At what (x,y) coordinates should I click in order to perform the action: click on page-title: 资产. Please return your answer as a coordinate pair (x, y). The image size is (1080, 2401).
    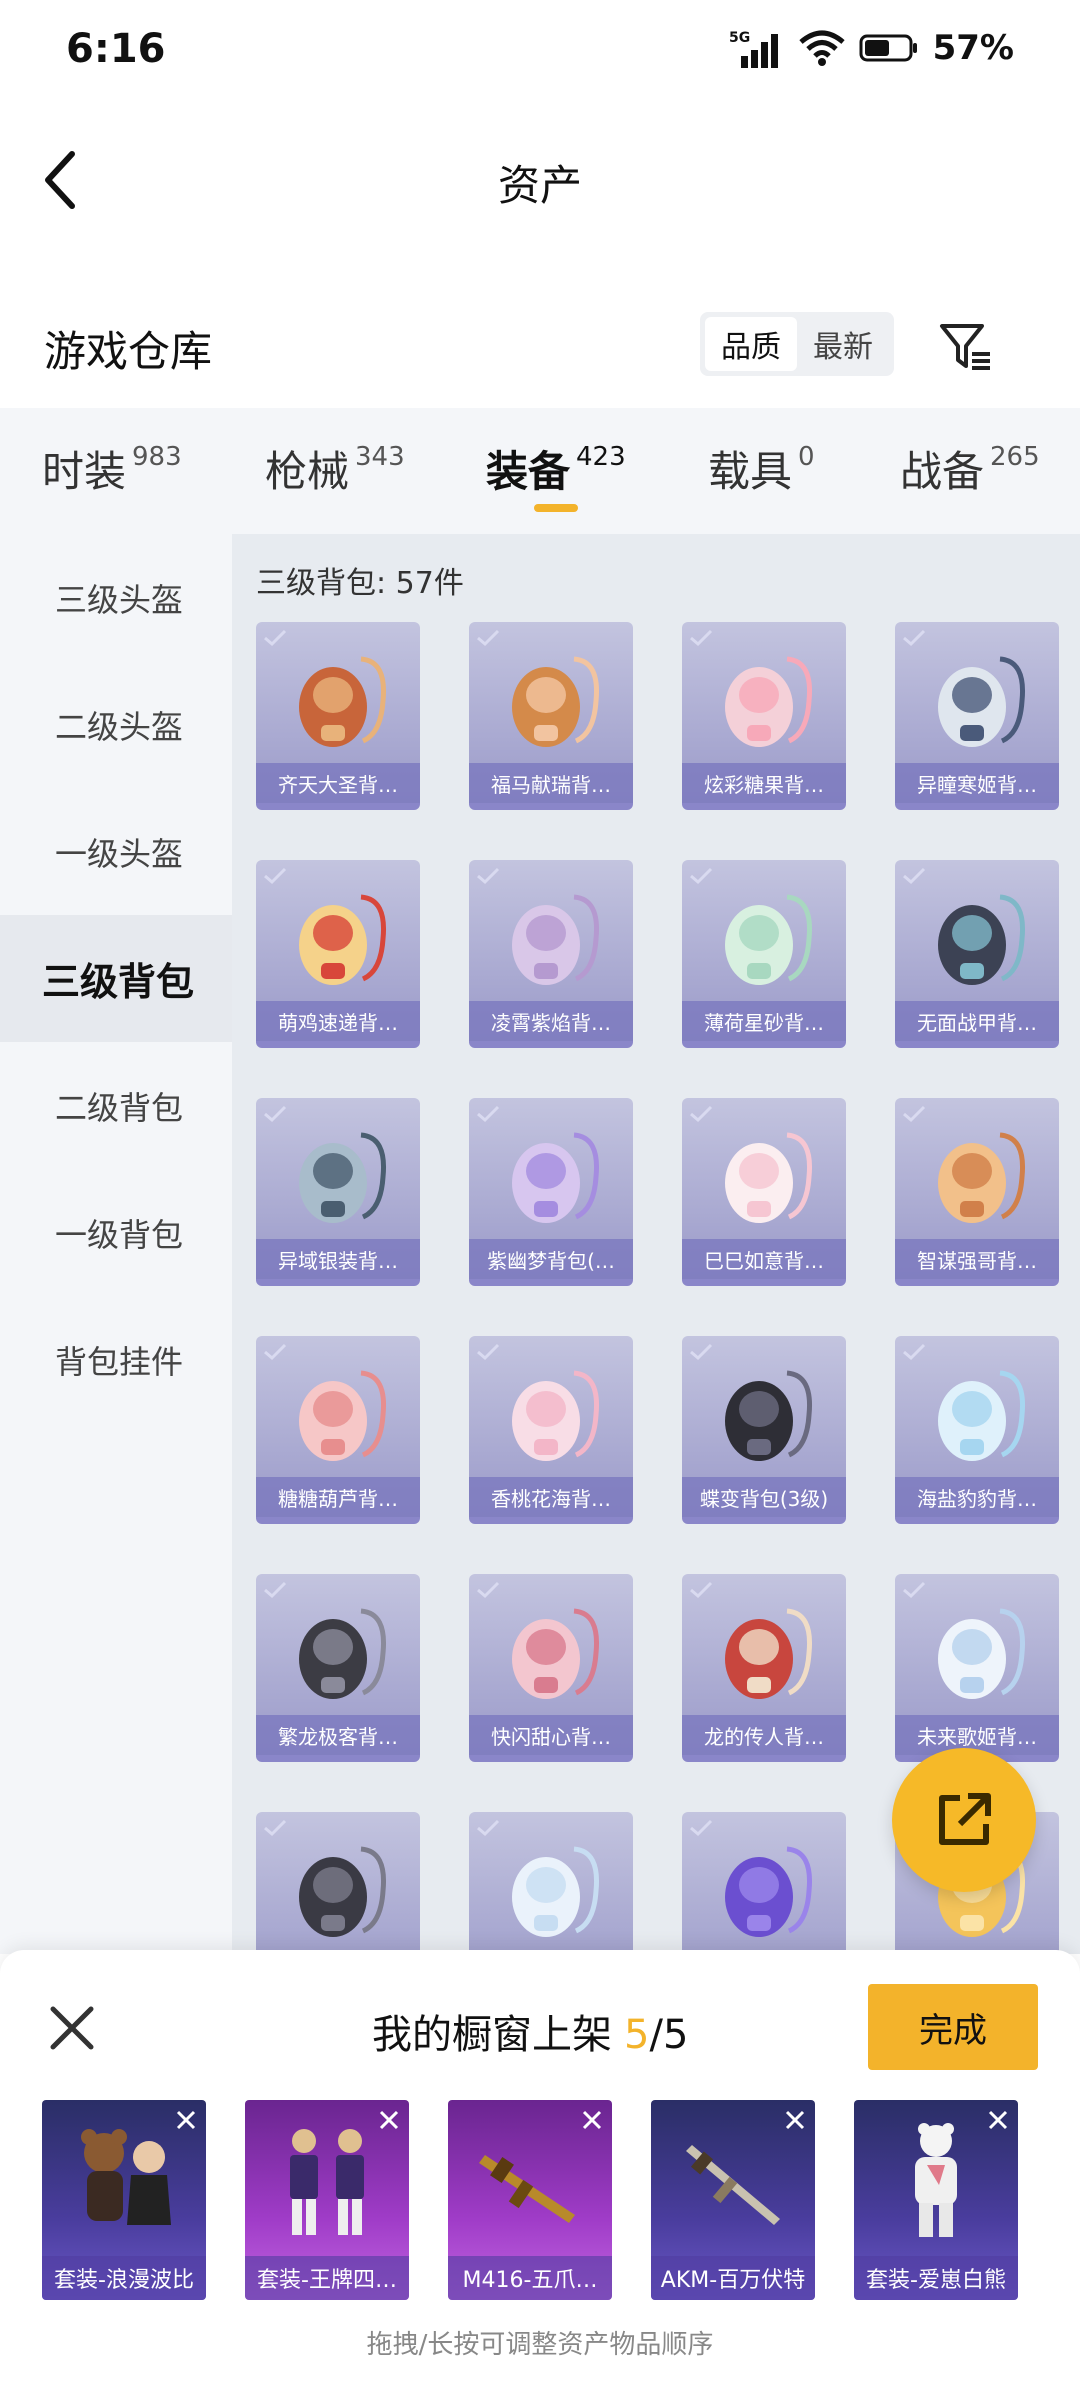
    Looking at the image, I should click on (539, 185).